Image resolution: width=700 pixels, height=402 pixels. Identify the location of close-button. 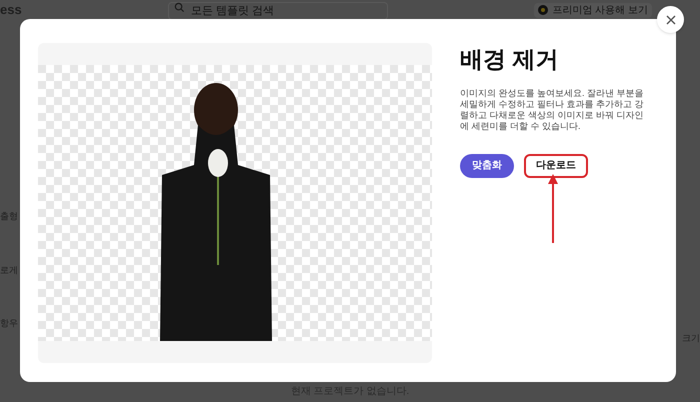
(670, 19).